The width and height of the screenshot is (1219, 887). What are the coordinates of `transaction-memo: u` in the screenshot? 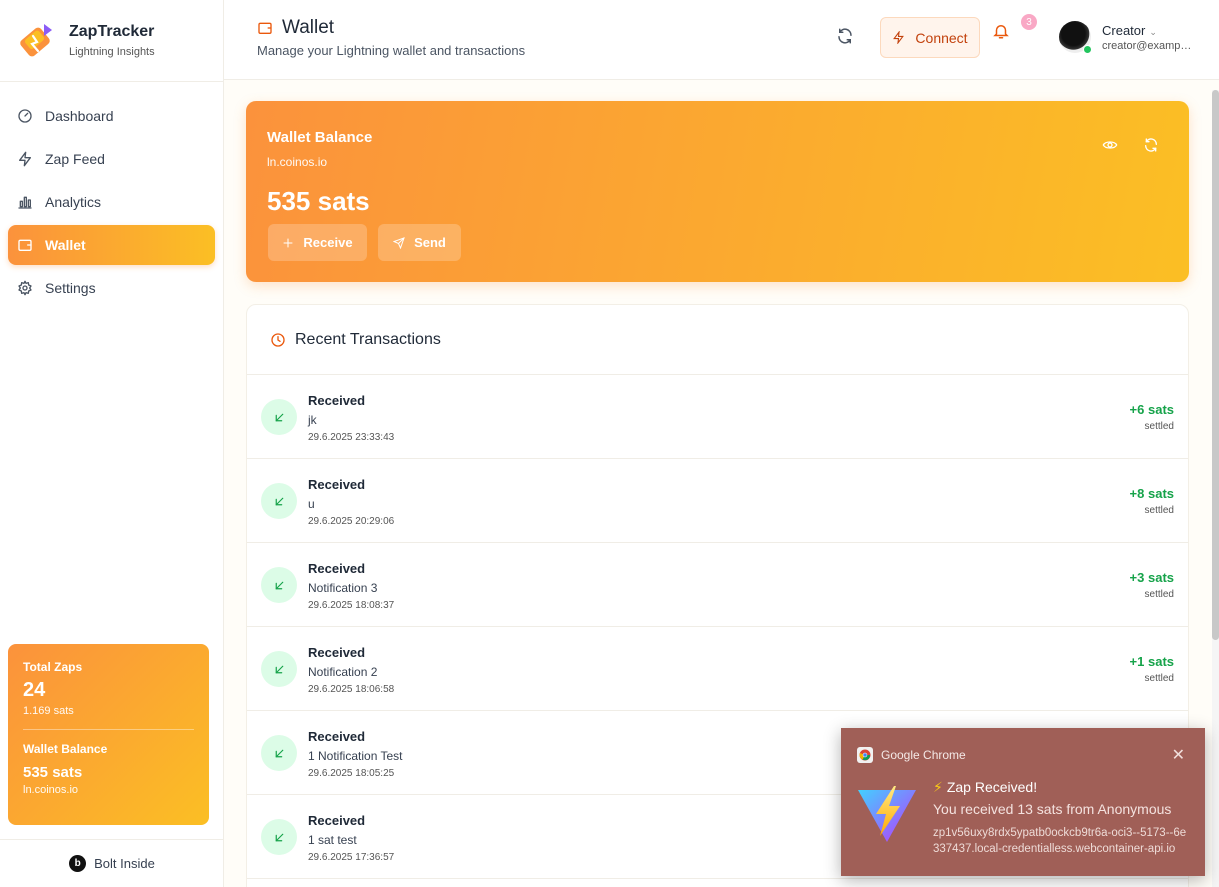 It's located at (311, 504).